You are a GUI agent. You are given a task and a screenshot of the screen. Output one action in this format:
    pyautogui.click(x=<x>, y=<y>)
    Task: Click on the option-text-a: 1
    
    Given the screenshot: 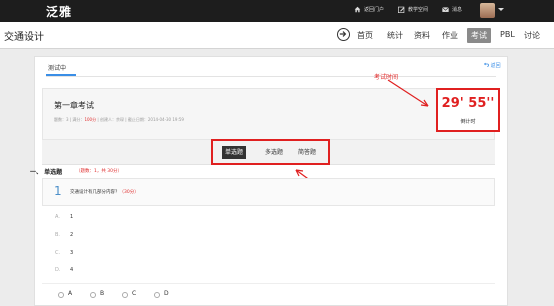 What is the action you would take?
    pyautogui.click(x=72, y=217)
    